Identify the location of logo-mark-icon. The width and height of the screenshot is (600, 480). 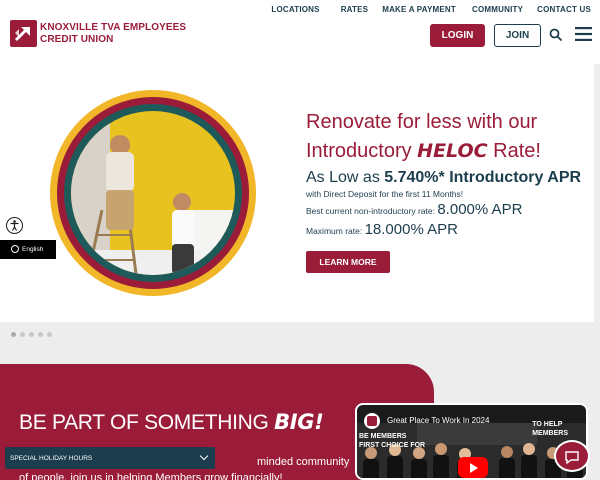
(23, 33).